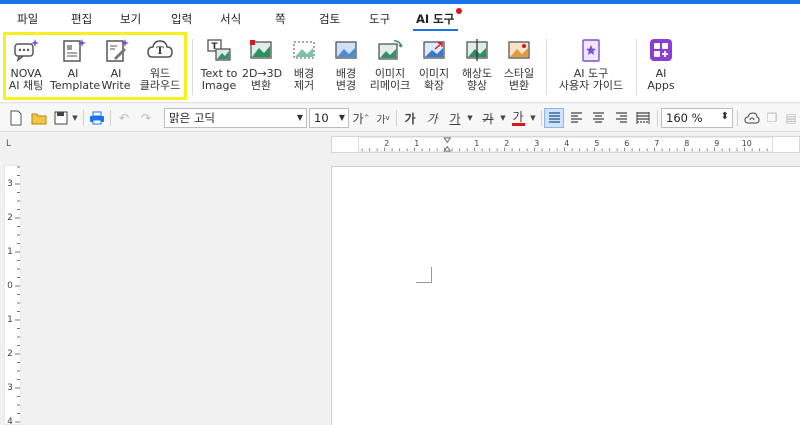 This screenshot has height=425, width=800. Describe the element at coordinates (321, 118) in the screenshot. I see `font-size-value: 10` at that location.